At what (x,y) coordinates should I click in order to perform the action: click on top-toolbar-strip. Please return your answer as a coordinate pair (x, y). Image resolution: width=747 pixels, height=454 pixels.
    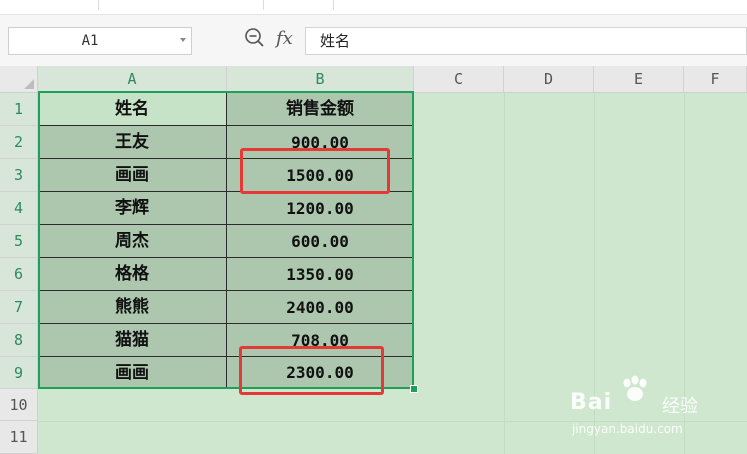
    Looking at the image, I should click on (373, 7).